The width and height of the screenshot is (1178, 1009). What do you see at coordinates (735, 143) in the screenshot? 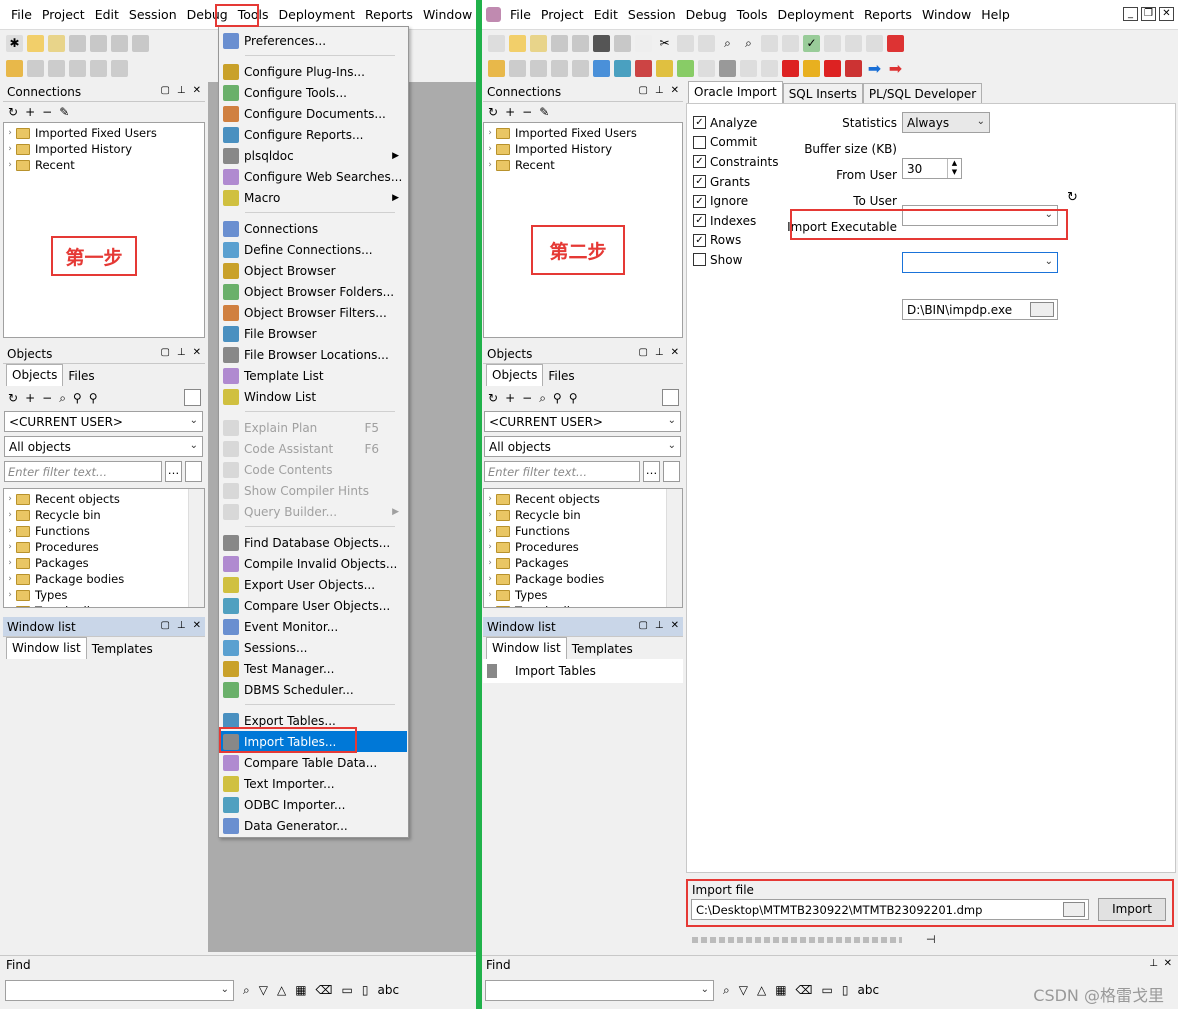
I see `option-checkbox: Commit` at bounding box center [735, 143].